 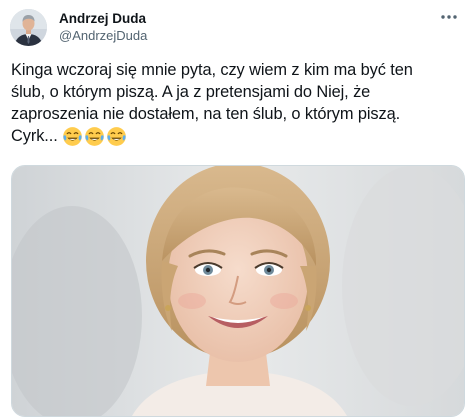 I want to click on author-handle: @AndrzejDuda, so click(x=103, y=35).